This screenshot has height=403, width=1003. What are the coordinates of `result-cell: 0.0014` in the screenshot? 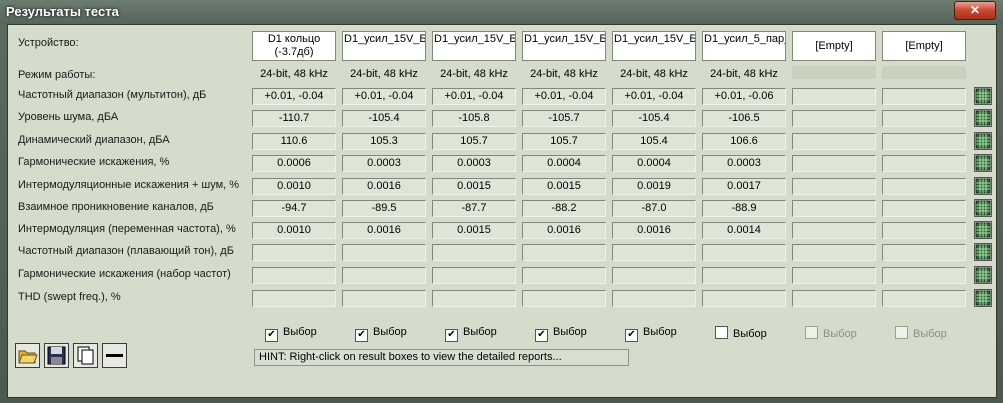 It's located at (744, 230).